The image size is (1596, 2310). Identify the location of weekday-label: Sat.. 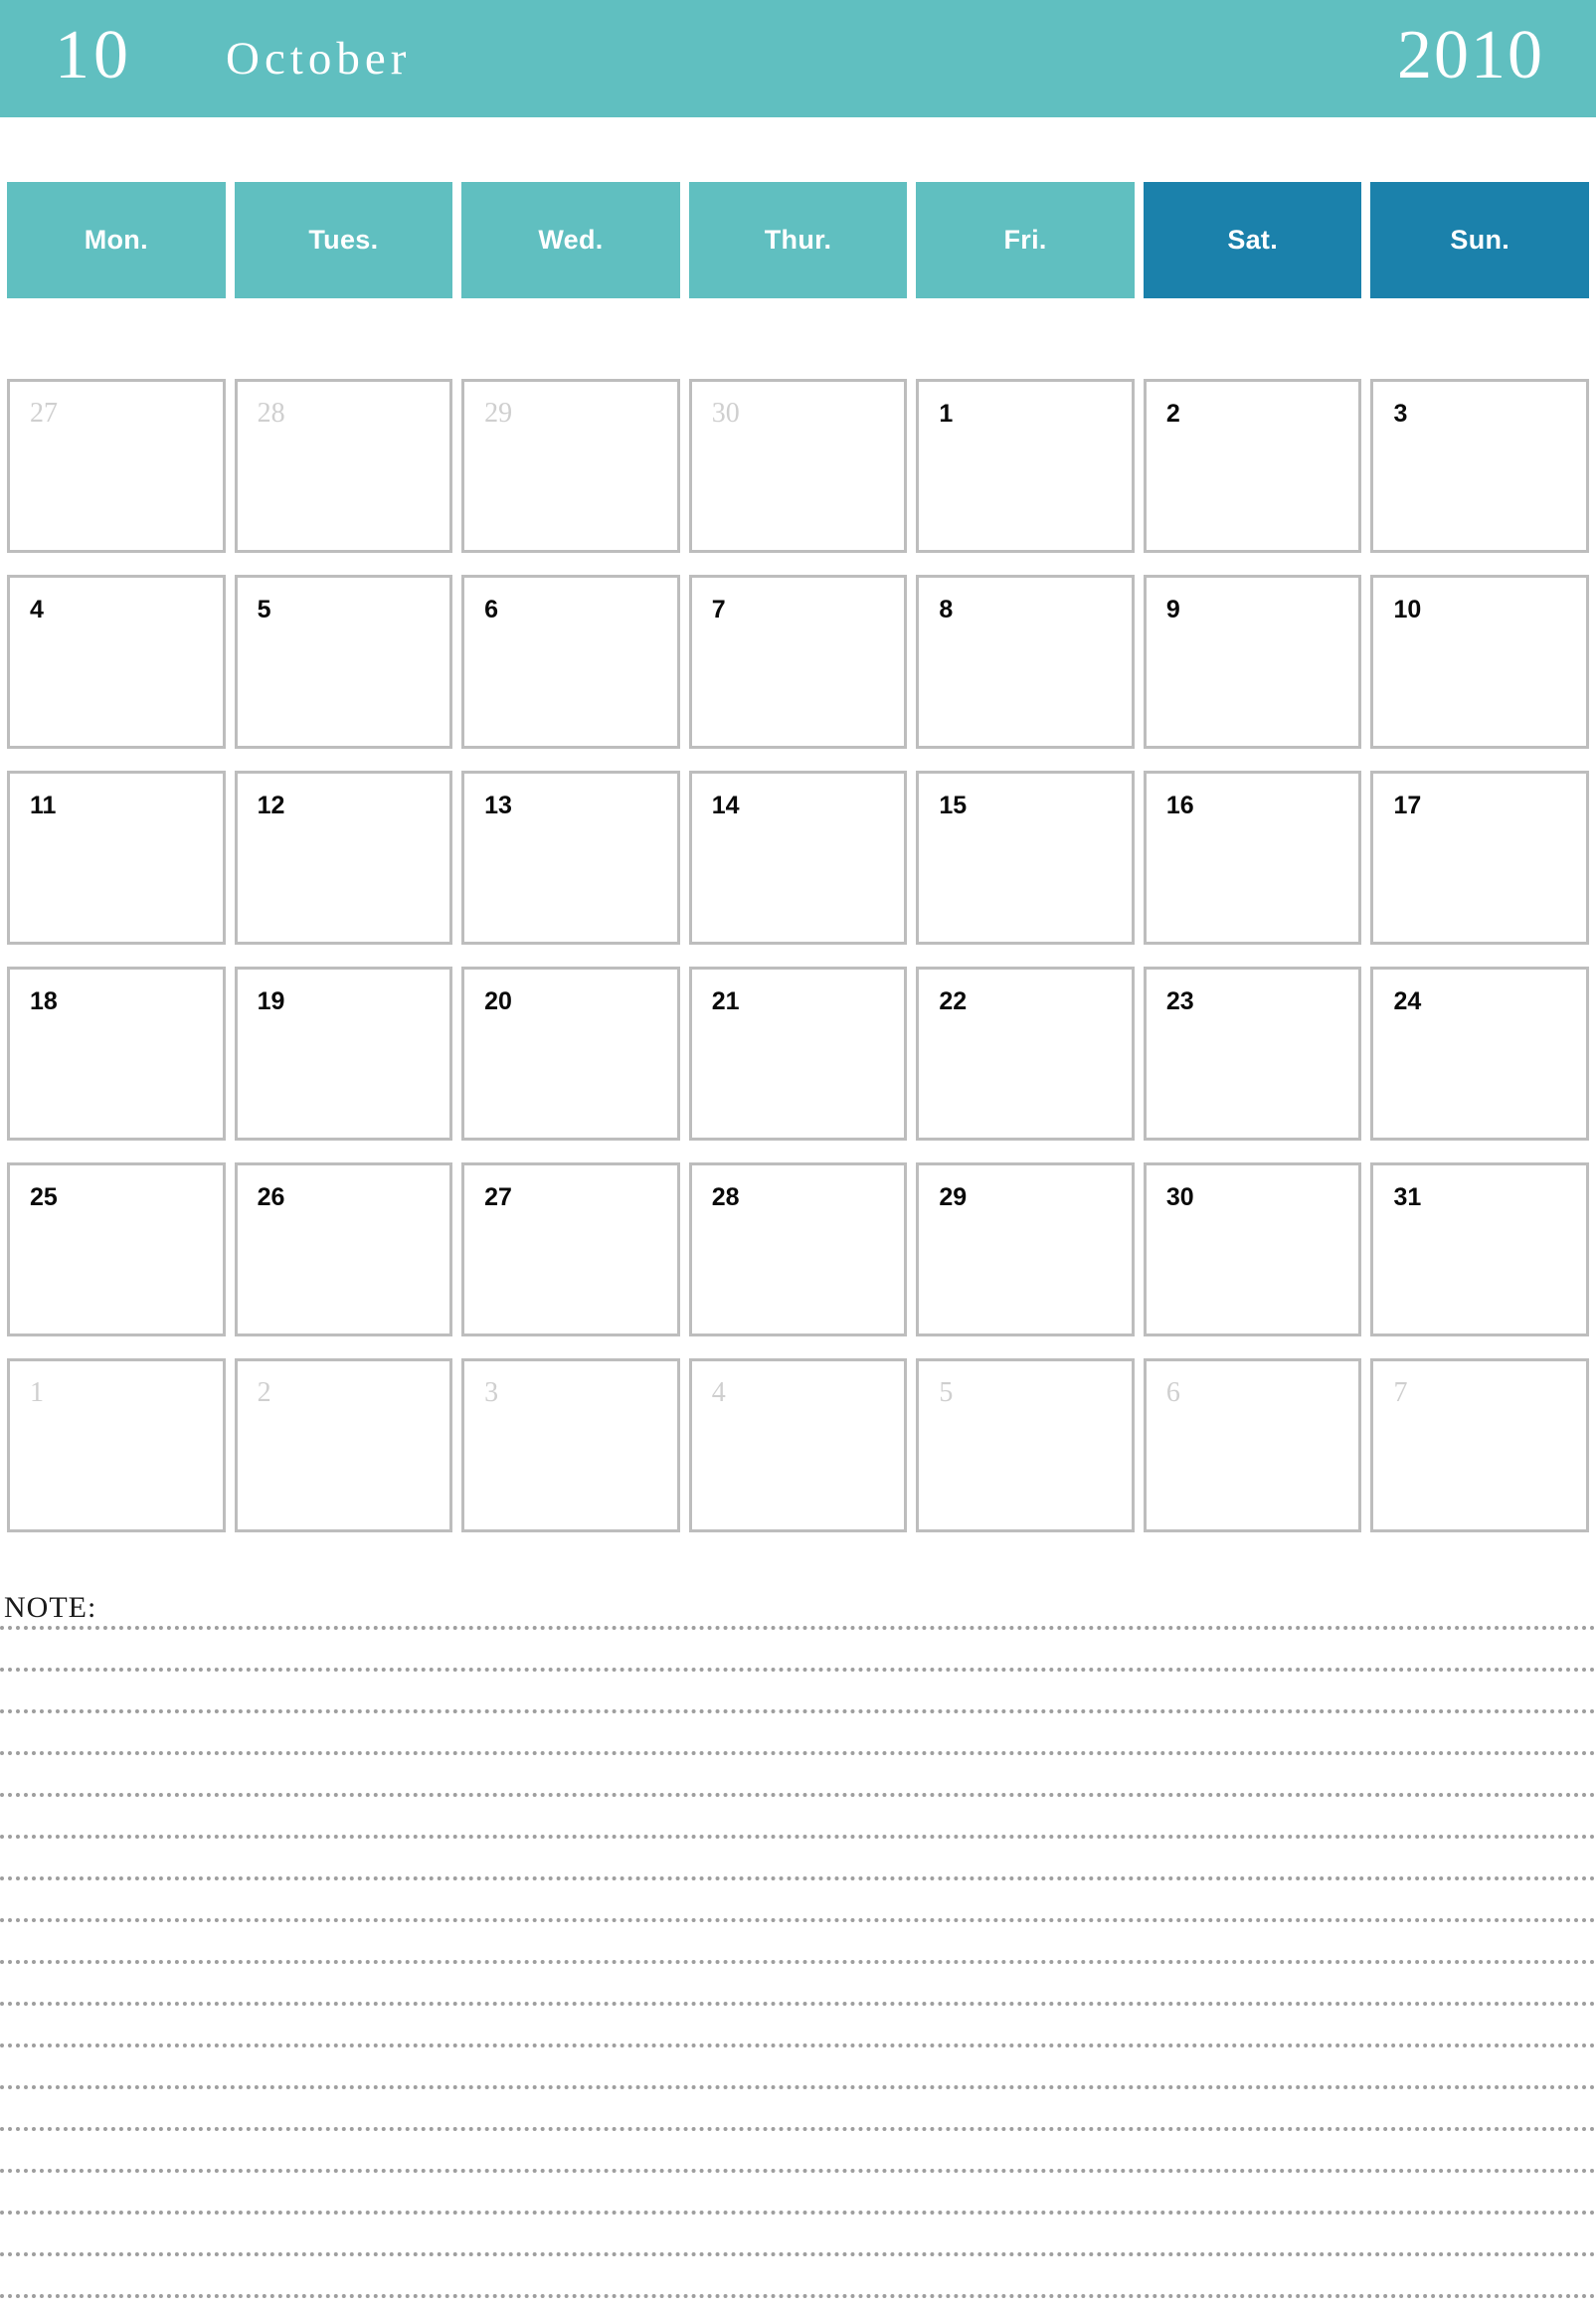
(1253, 240).